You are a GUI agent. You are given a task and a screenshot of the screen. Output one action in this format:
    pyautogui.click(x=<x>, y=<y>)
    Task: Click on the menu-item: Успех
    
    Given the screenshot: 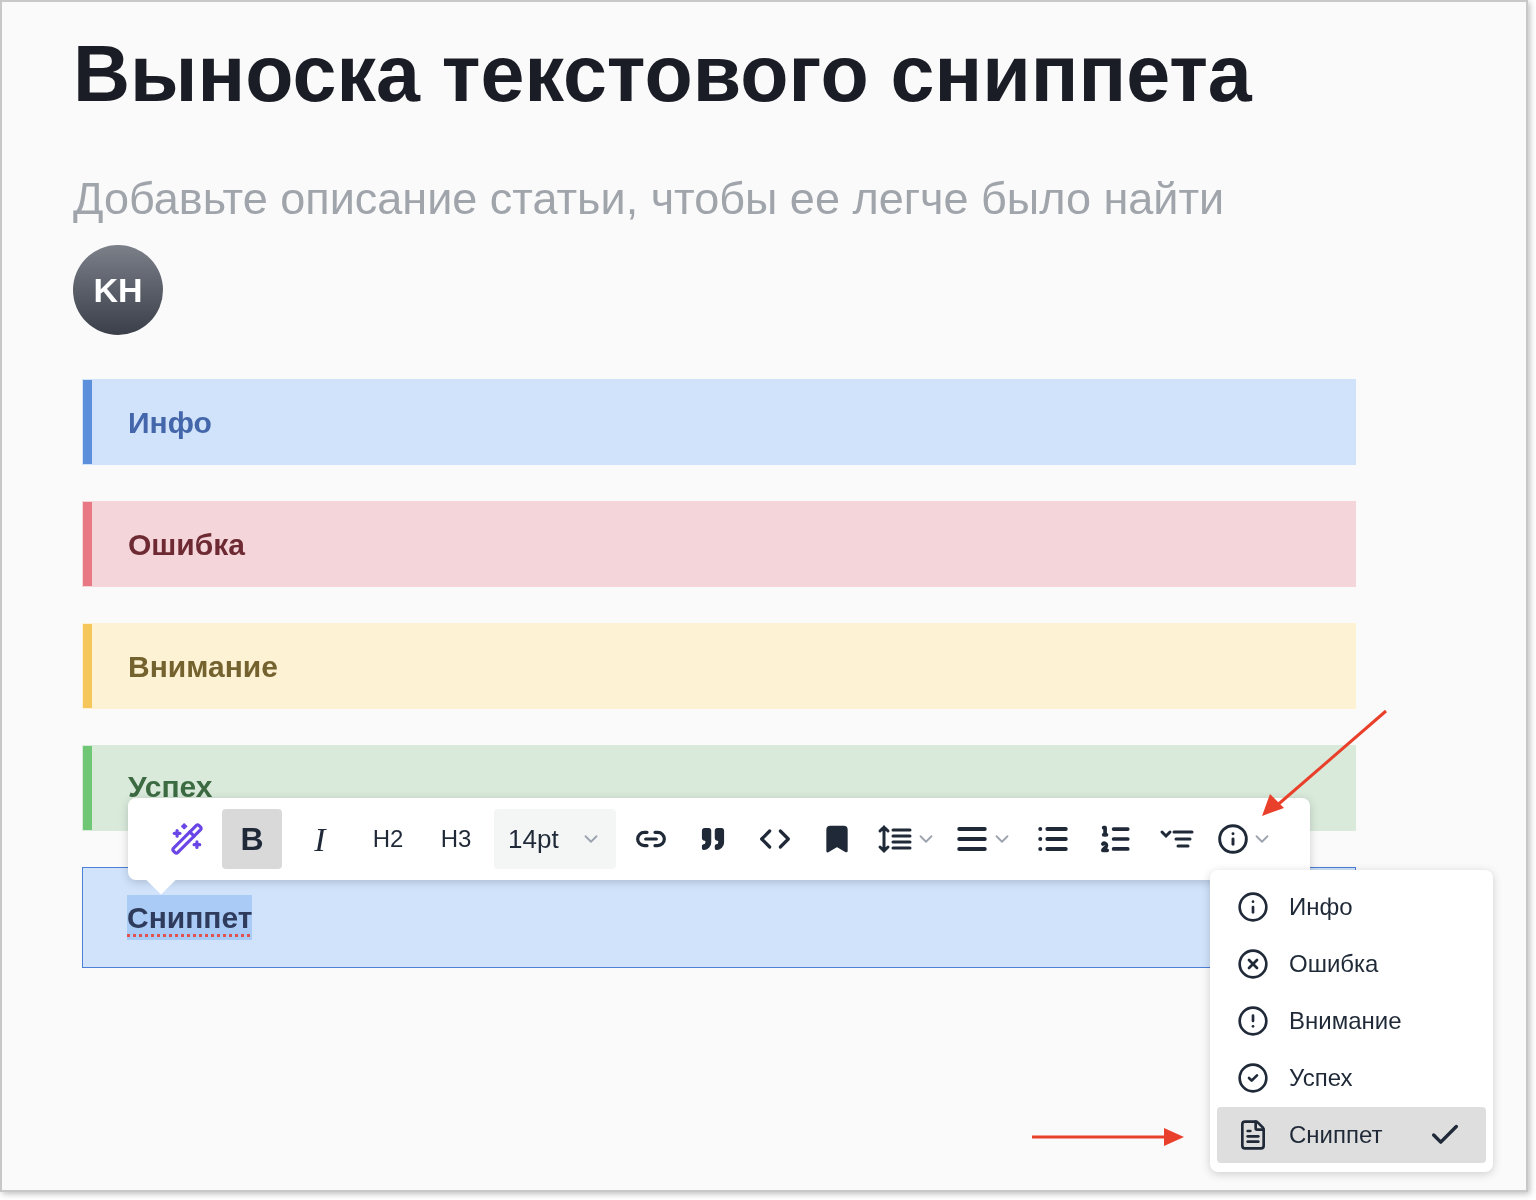 What is the action you would take?
    pyautogui.click(x=1351, y=1078)
    